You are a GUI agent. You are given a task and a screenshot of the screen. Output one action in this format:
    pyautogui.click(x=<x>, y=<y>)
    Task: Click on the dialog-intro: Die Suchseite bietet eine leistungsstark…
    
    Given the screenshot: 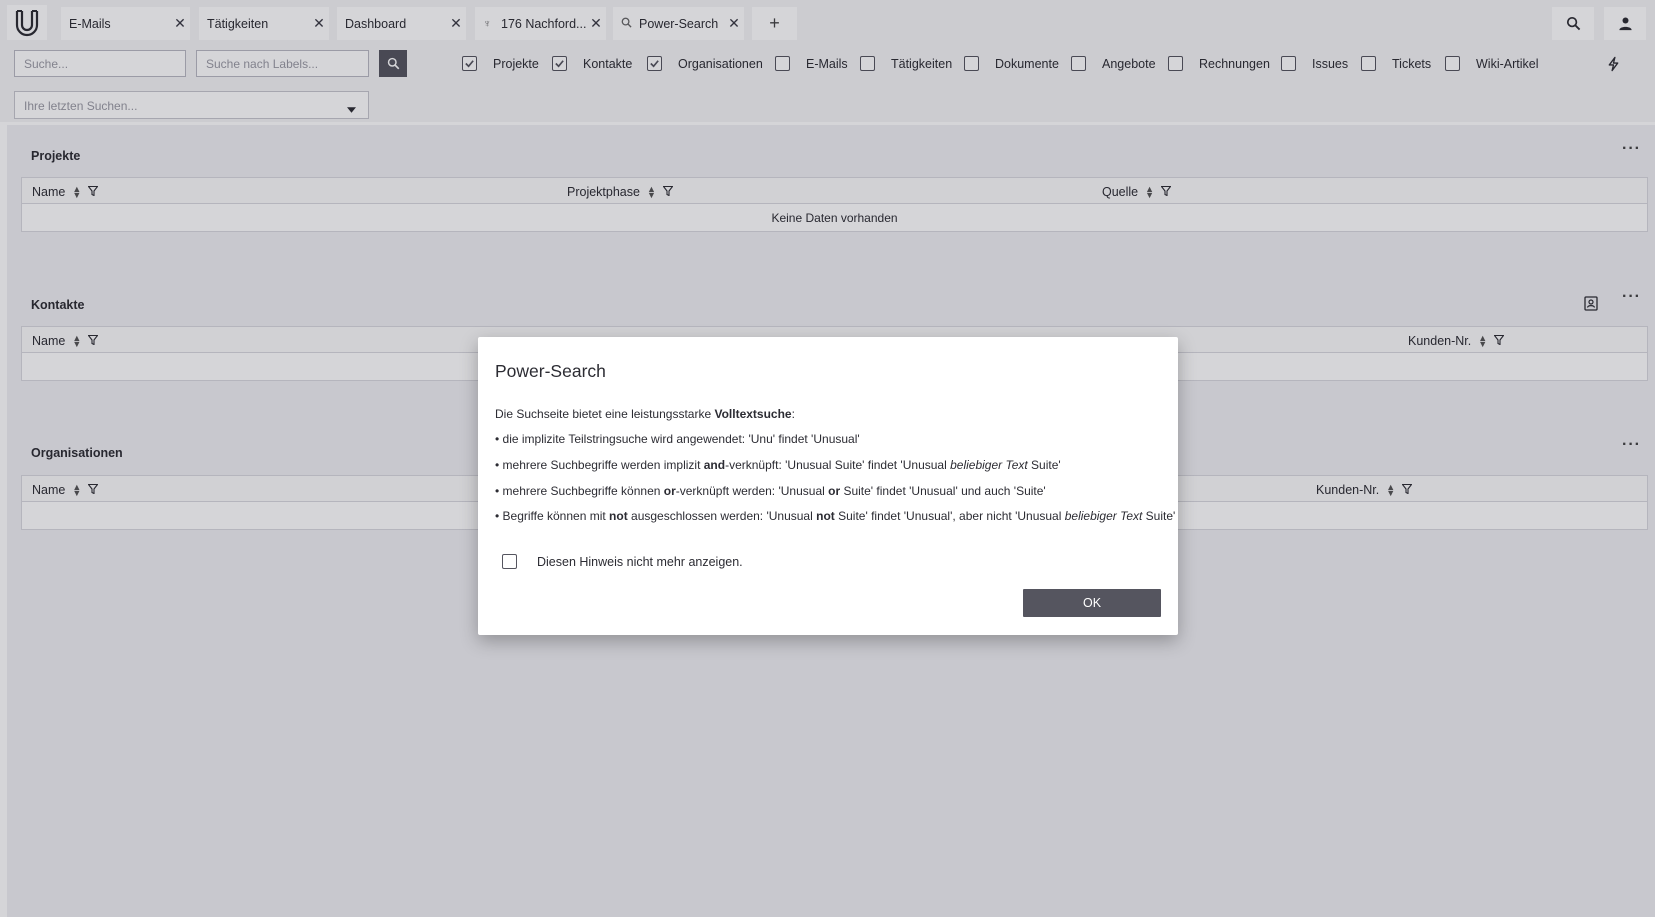 What is the action you would take?
    pyautogui.click(x=645, y=414)
    